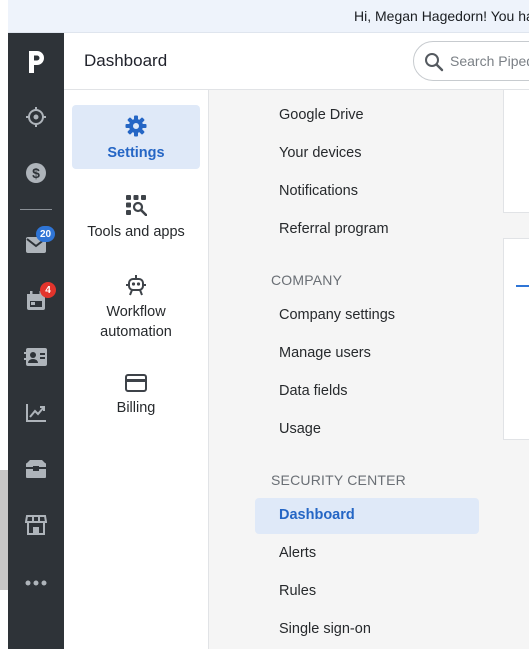 The image size is (529, 649). I want to click on rail-products, so click(36, 469).